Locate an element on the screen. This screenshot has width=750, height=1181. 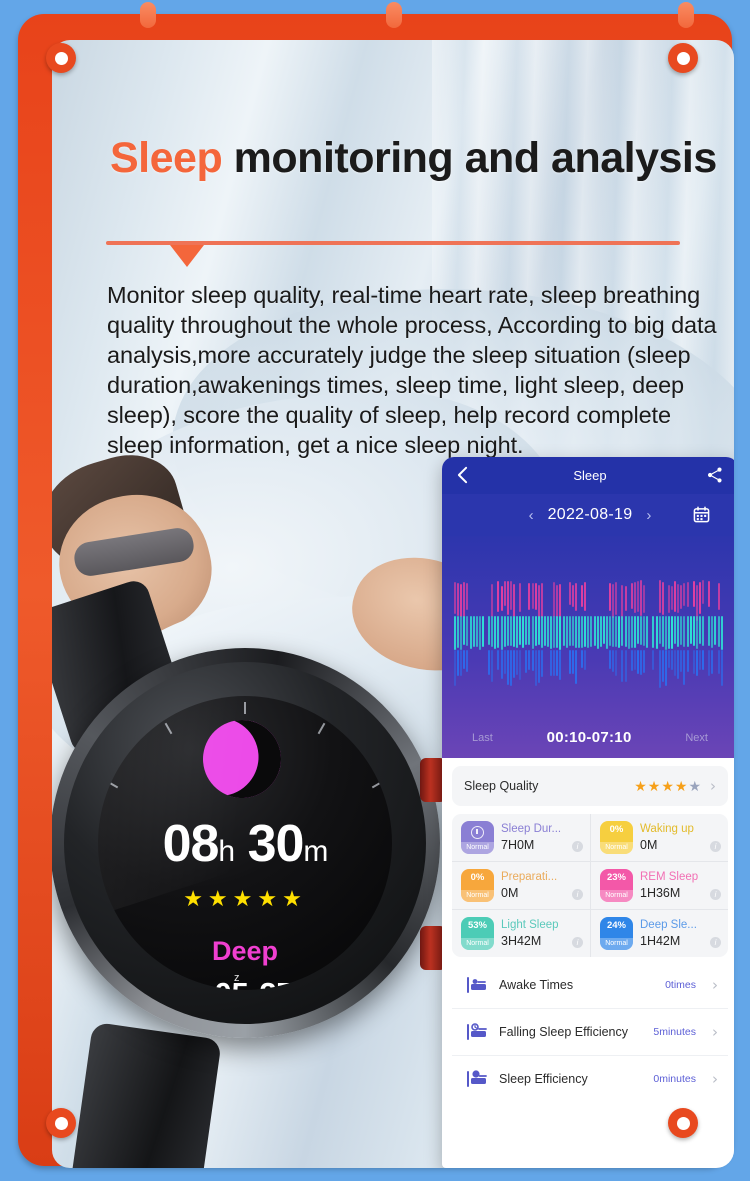
star-empty-icon: ★ is located at coordinates (695, 786).